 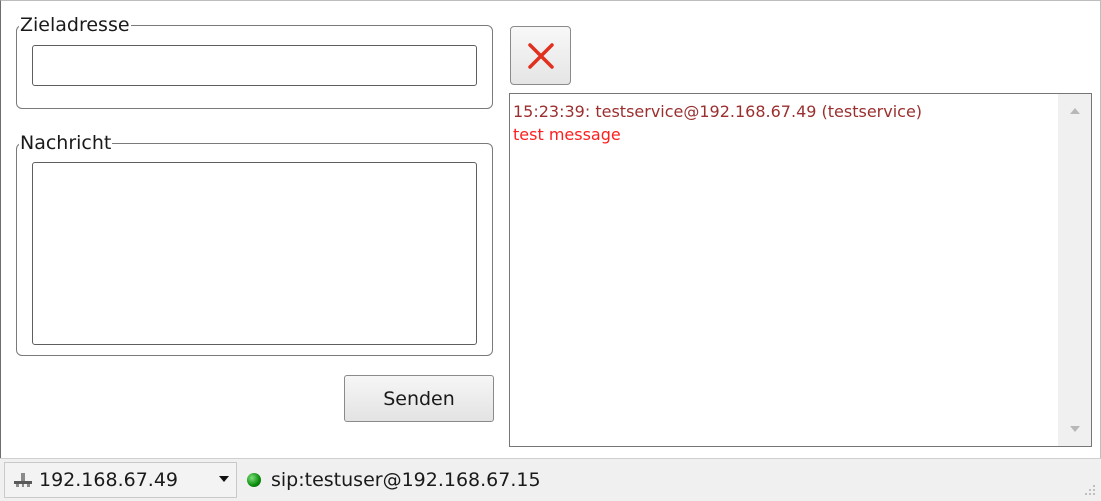 I want to click on target-address-input, so click(x=254, y=65).